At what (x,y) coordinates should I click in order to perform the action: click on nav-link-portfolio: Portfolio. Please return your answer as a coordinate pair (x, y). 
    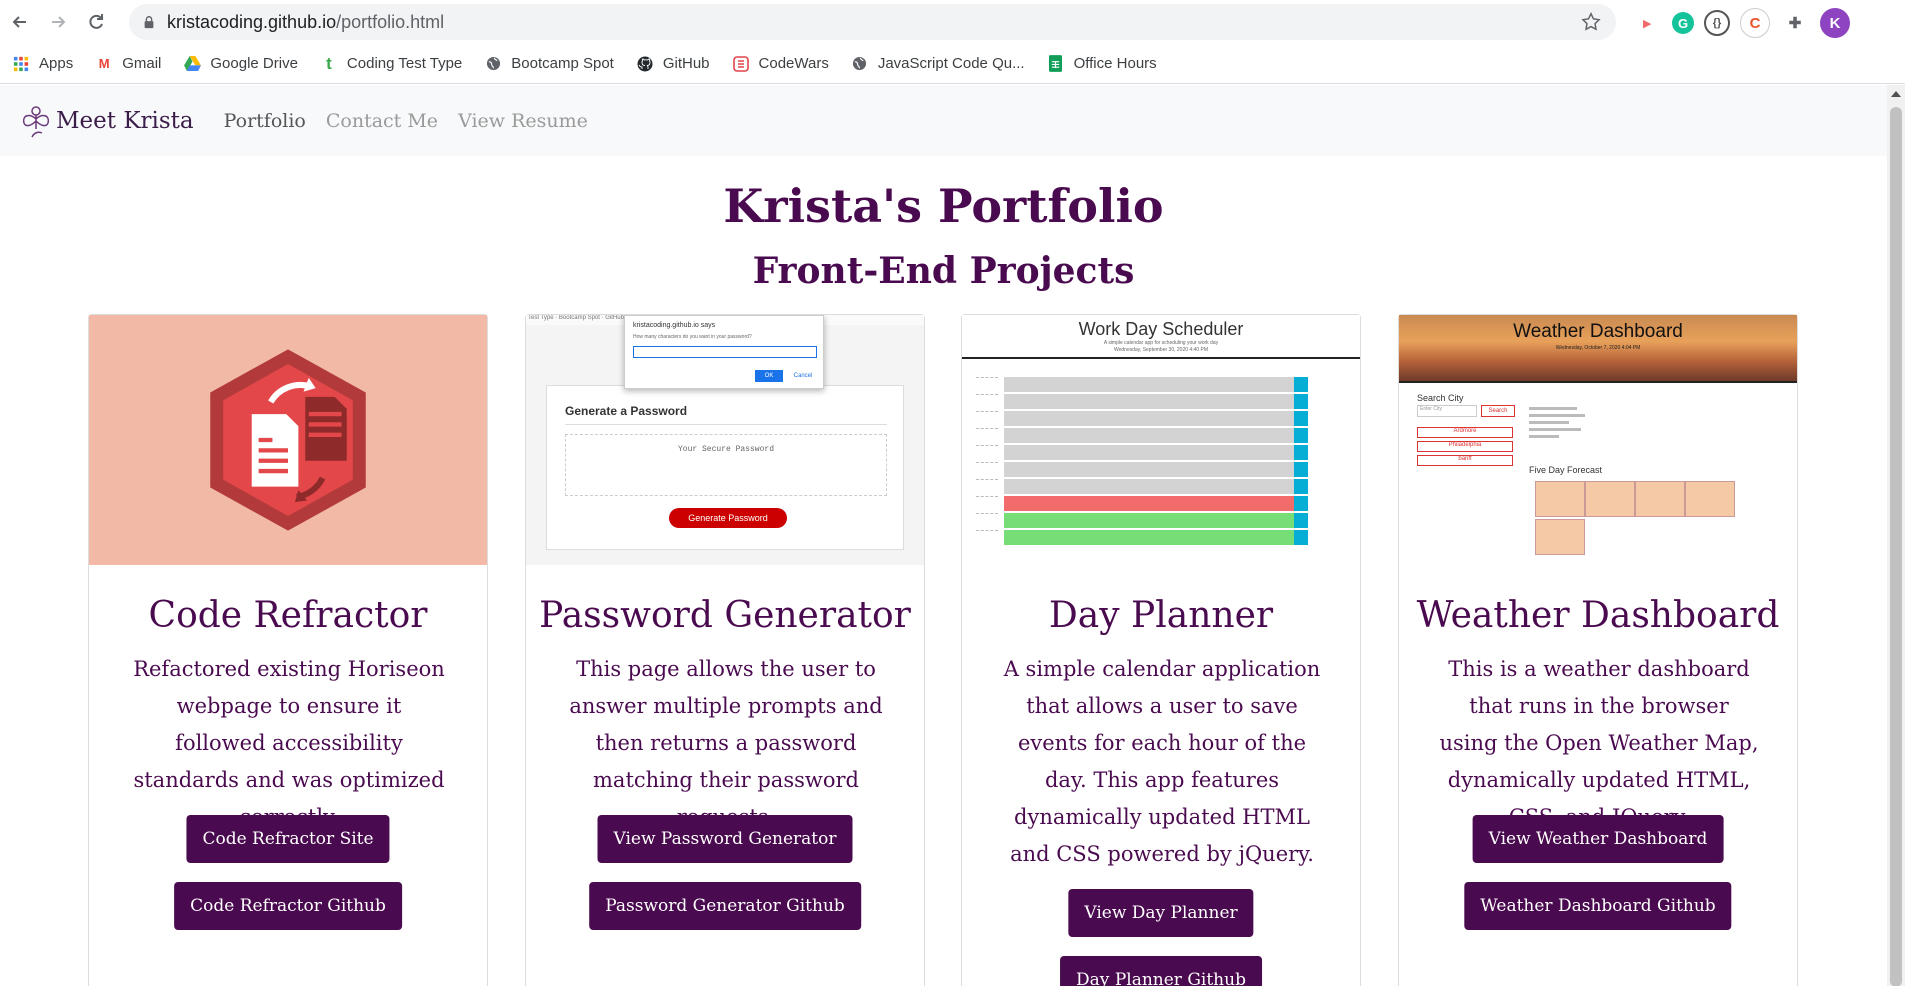
    Looking at the image, I should click on (265, 121).